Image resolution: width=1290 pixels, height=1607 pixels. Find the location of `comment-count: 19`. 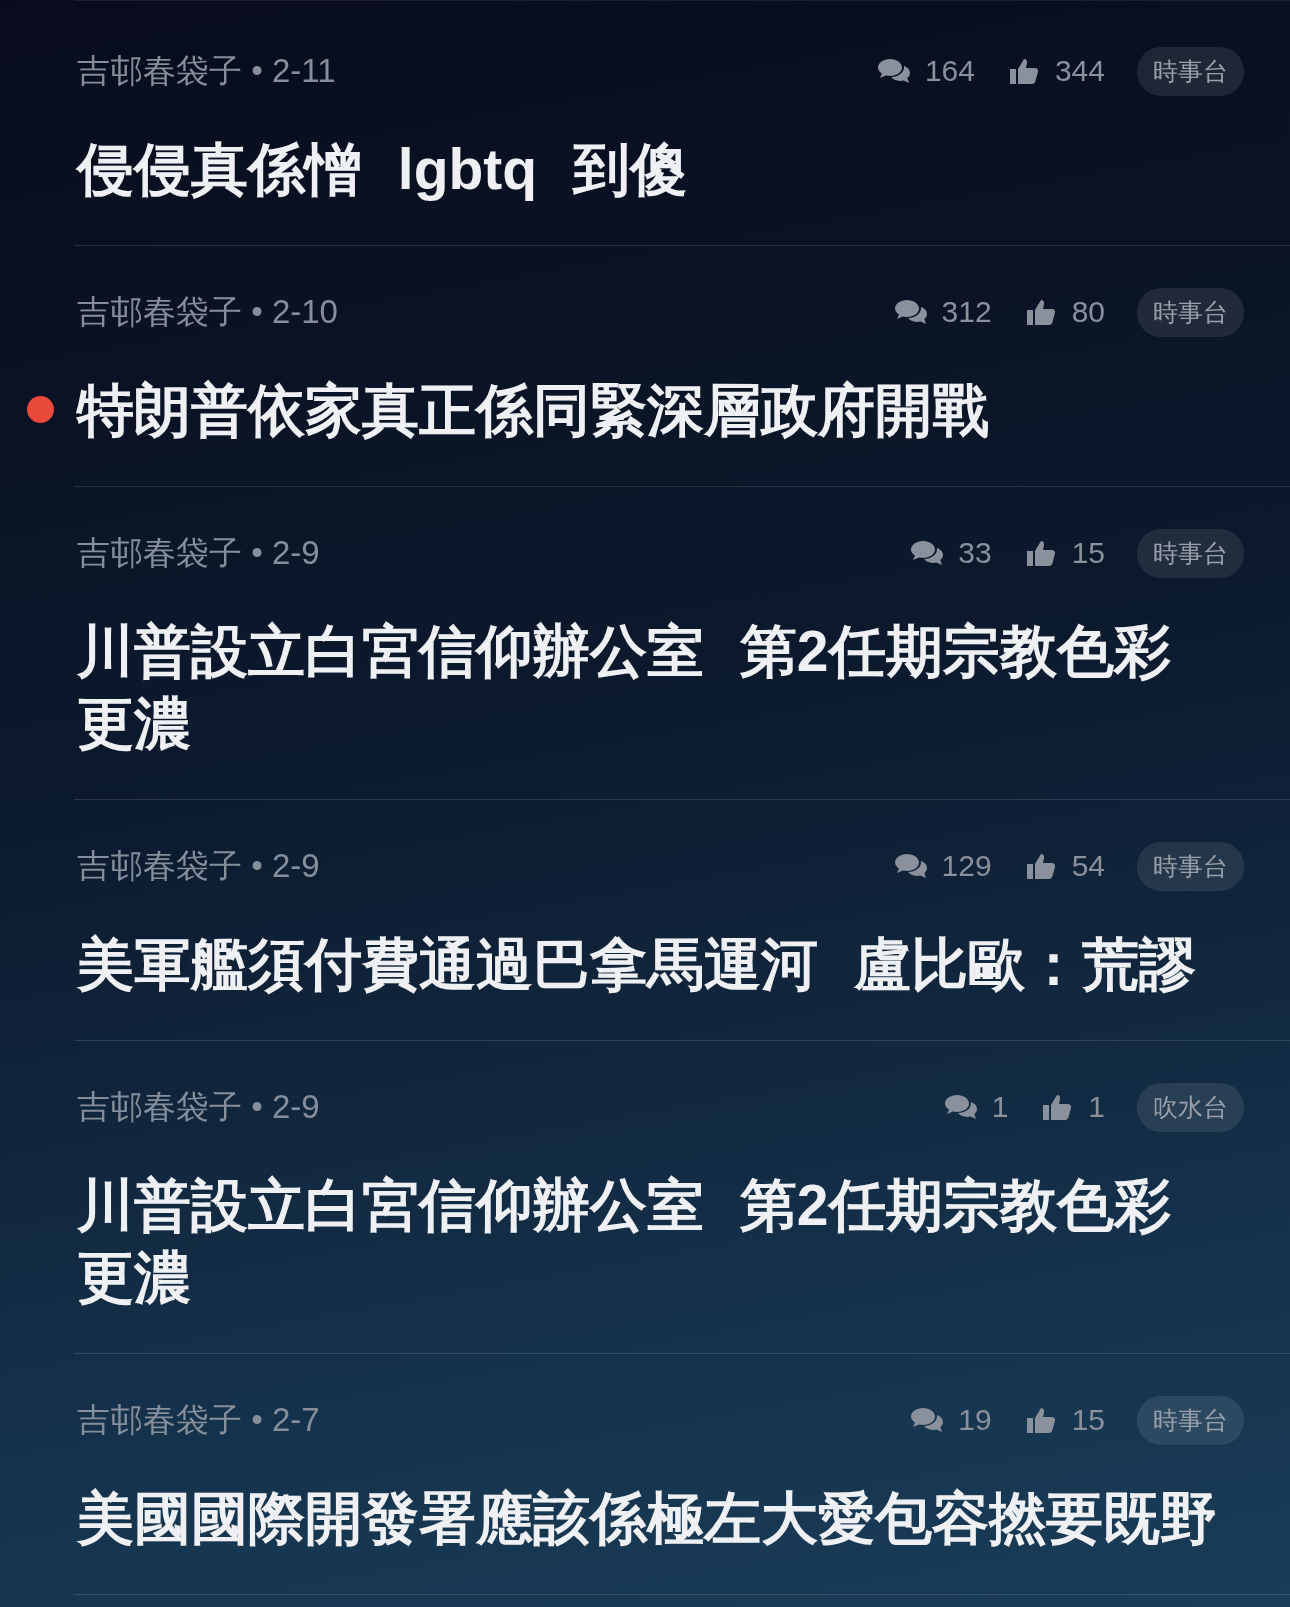

comment-count: 19 is located at coordinates (975, 1420).